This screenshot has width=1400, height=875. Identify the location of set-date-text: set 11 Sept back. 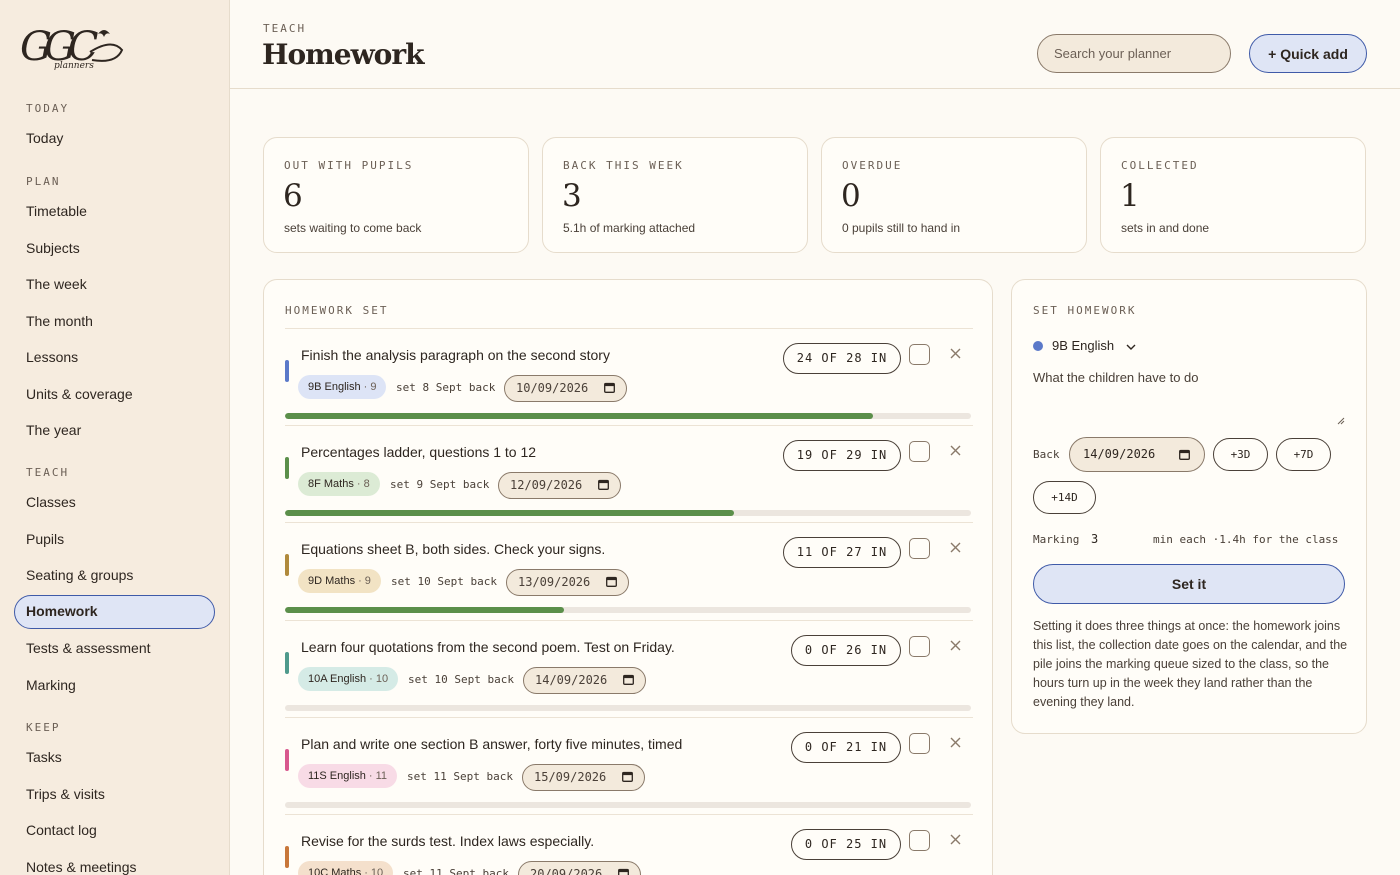
(460, 776).